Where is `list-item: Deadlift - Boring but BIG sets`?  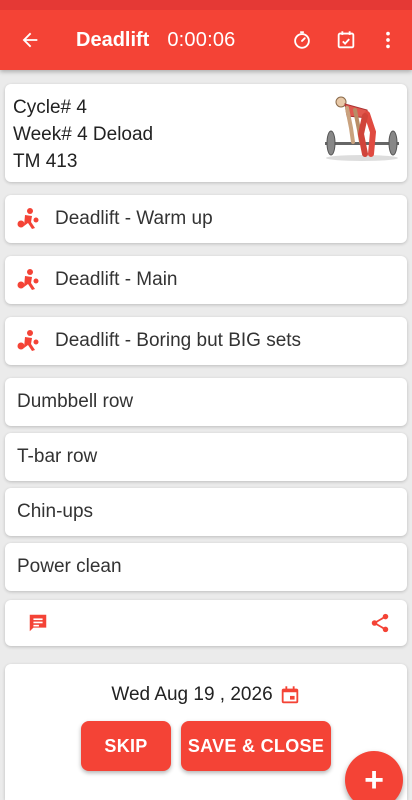 list-item: Deadlift - Boring but BIG sets is located at coordinates (206, 341).